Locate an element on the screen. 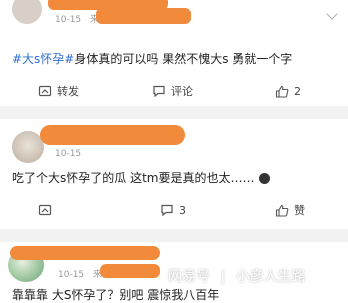 The image size is (348, 303). like-button: 2 is located at coordinates (288, 91).